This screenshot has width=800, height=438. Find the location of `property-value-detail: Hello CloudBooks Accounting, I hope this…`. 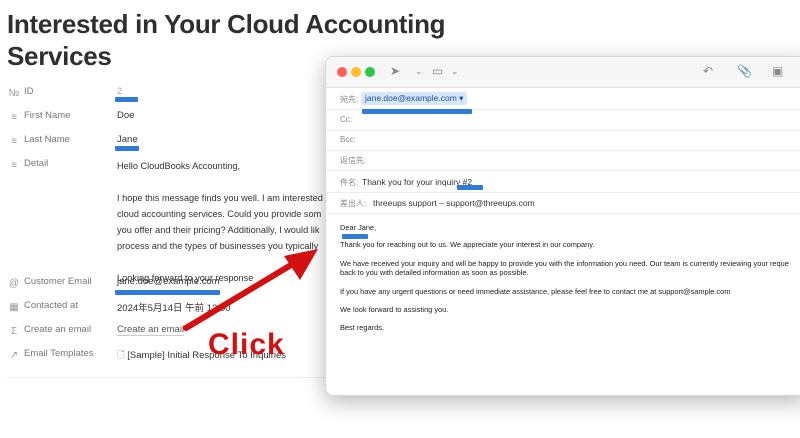

property-value-detail: Hello CloudBooks Accounting, I hope this… is located at coordinates (224, 222).